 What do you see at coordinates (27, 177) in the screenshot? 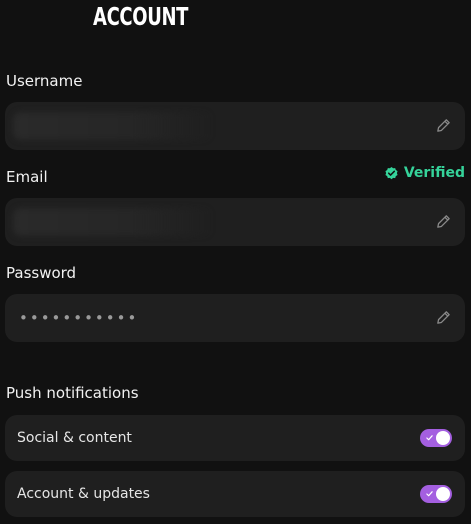
I see `email-label: Email` at bounding box center [27, 177].